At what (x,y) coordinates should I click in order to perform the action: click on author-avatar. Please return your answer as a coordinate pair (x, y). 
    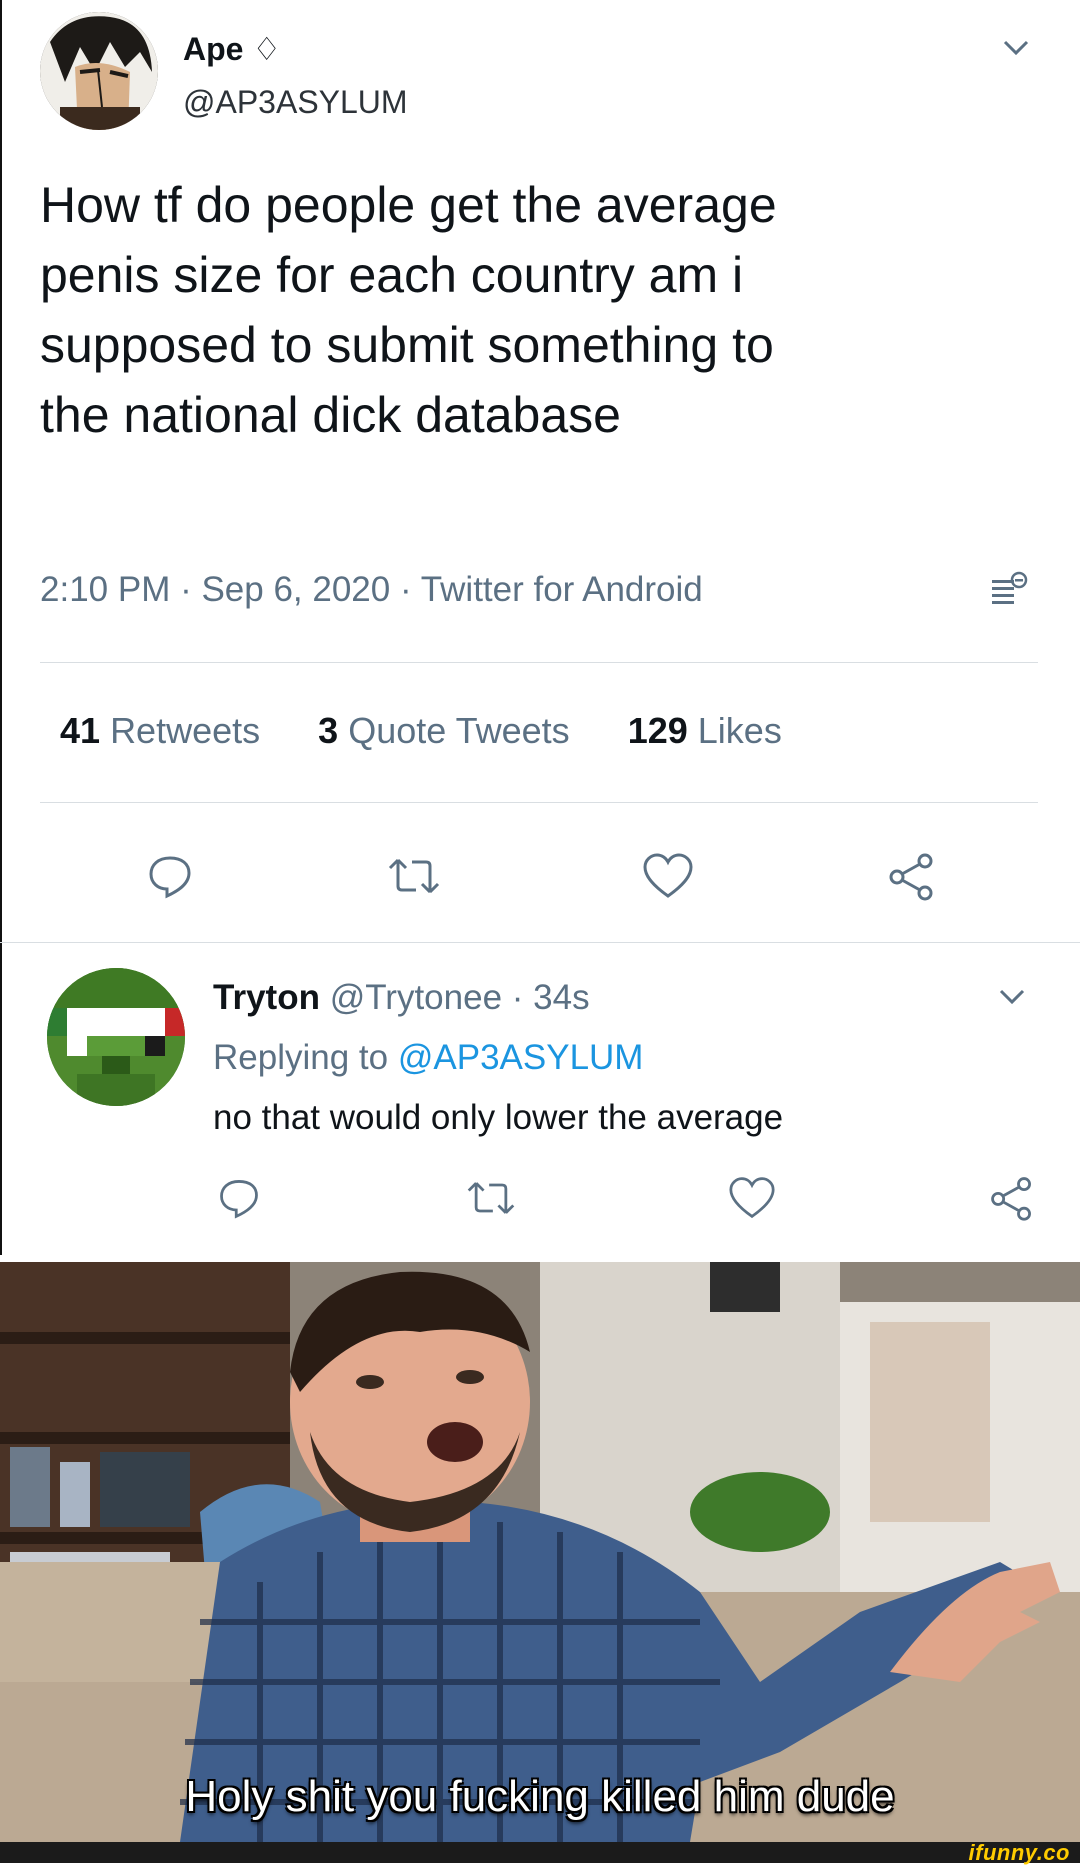
    Looking at the image, I should click on (99, 71).